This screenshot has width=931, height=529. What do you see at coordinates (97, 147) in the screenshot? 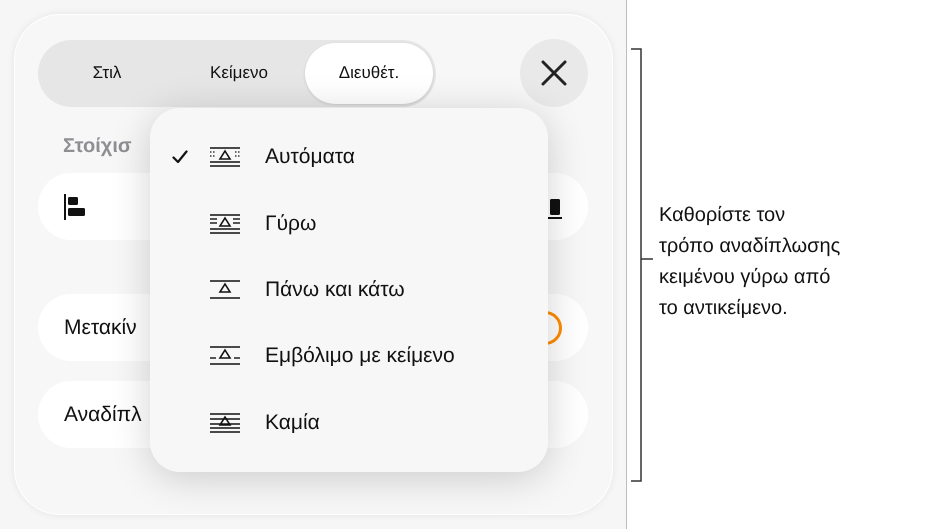
I see `section-heading: Στοίχισ` at bounding box center [97, 147].